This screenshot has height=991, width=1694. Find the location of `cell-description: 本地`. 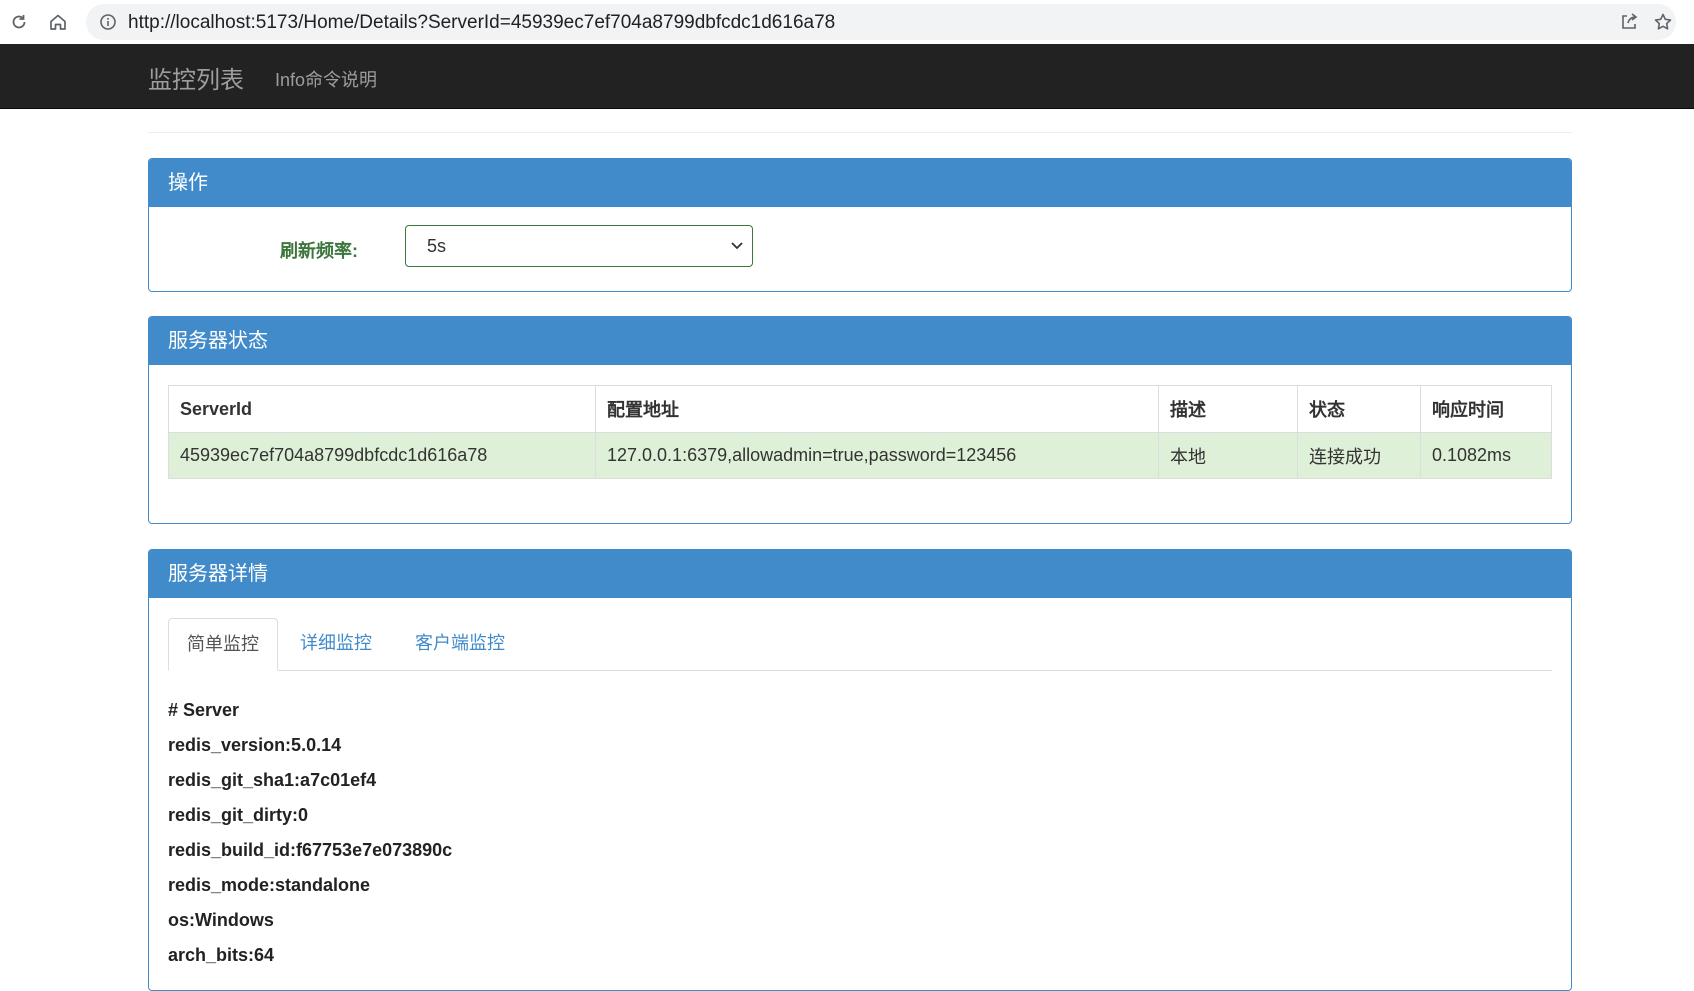

cell-description: 本地 is located at coordinates (1228, 455).